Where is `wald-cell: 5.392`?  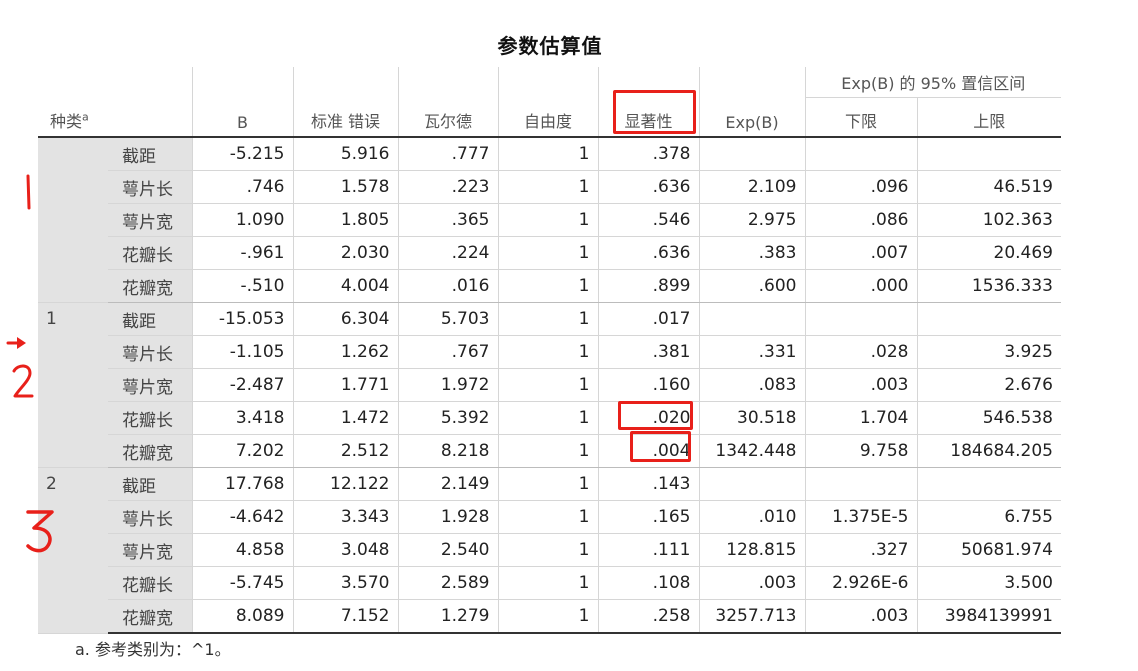 wald-cell: 5.392 is located at coordinates (447, 418).